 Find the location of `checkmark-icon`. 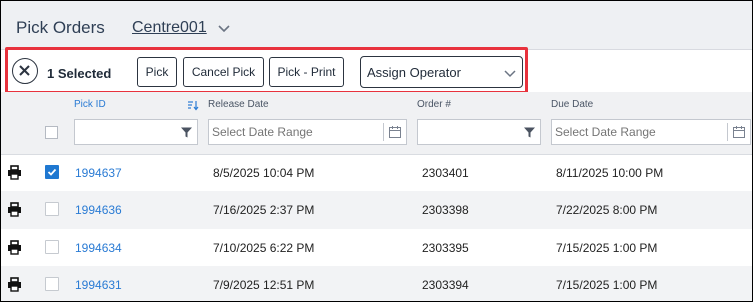

checkmark-icon is located at coordinates (52, 172).